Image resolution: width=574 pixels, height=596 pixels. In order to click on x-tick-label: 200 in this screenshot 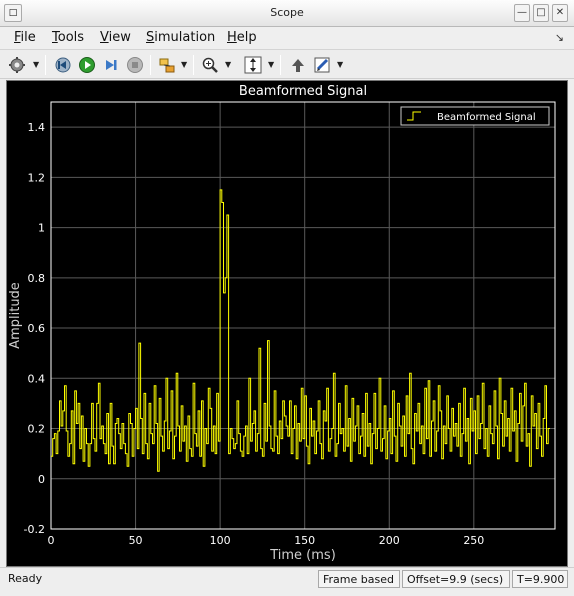, I will do `click(389, 540)`.